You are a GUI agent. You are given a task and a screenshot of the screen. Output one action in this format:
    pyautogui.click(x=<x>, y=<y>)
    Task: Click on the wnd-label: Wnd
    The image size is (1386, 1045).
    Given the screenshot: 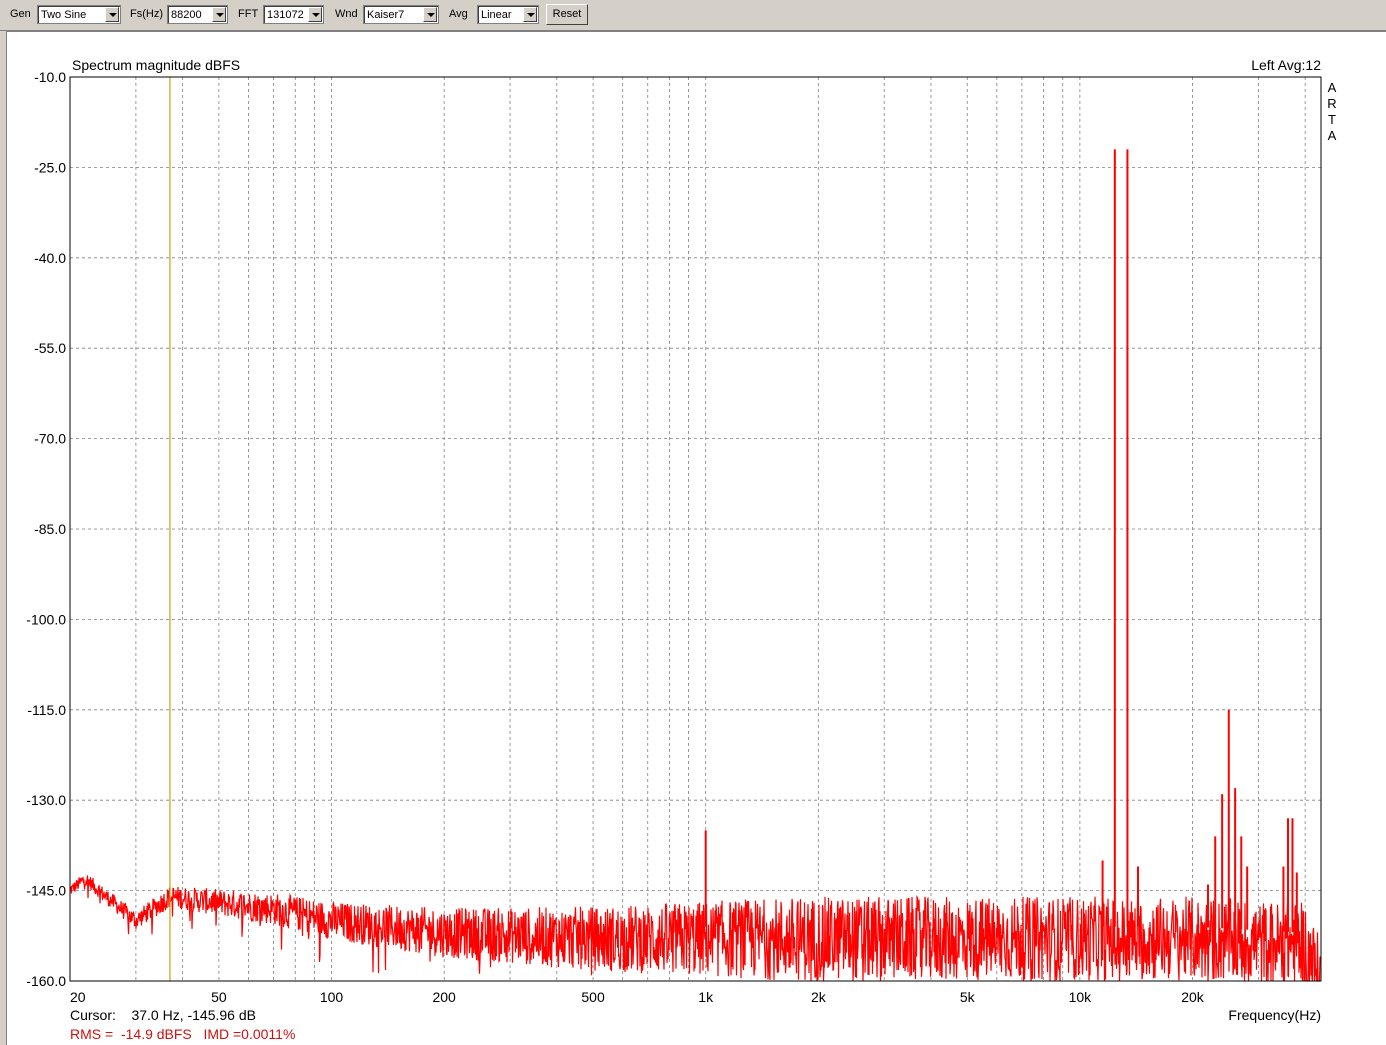 What is the action you would take?
    pyautogui.click(x=346, y=14)
    